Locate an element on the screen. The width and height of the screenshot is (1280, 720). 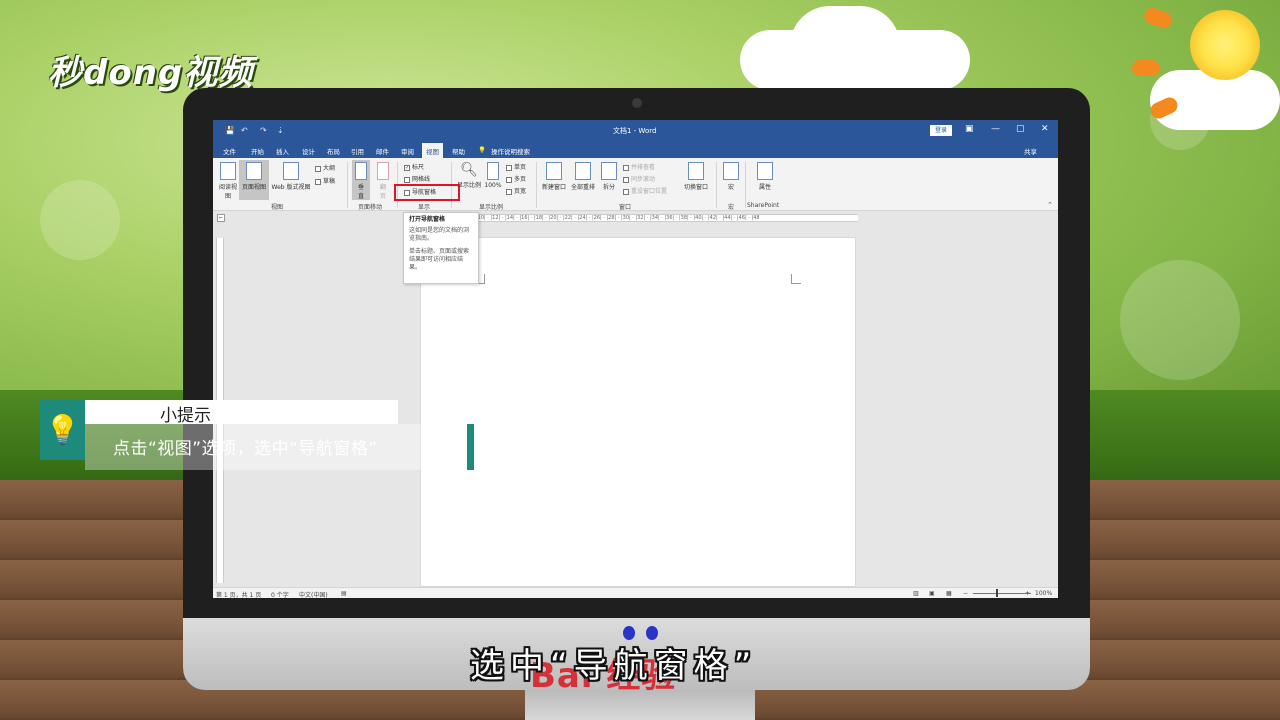
web-layout-icon is located at coordinates (291, 171).